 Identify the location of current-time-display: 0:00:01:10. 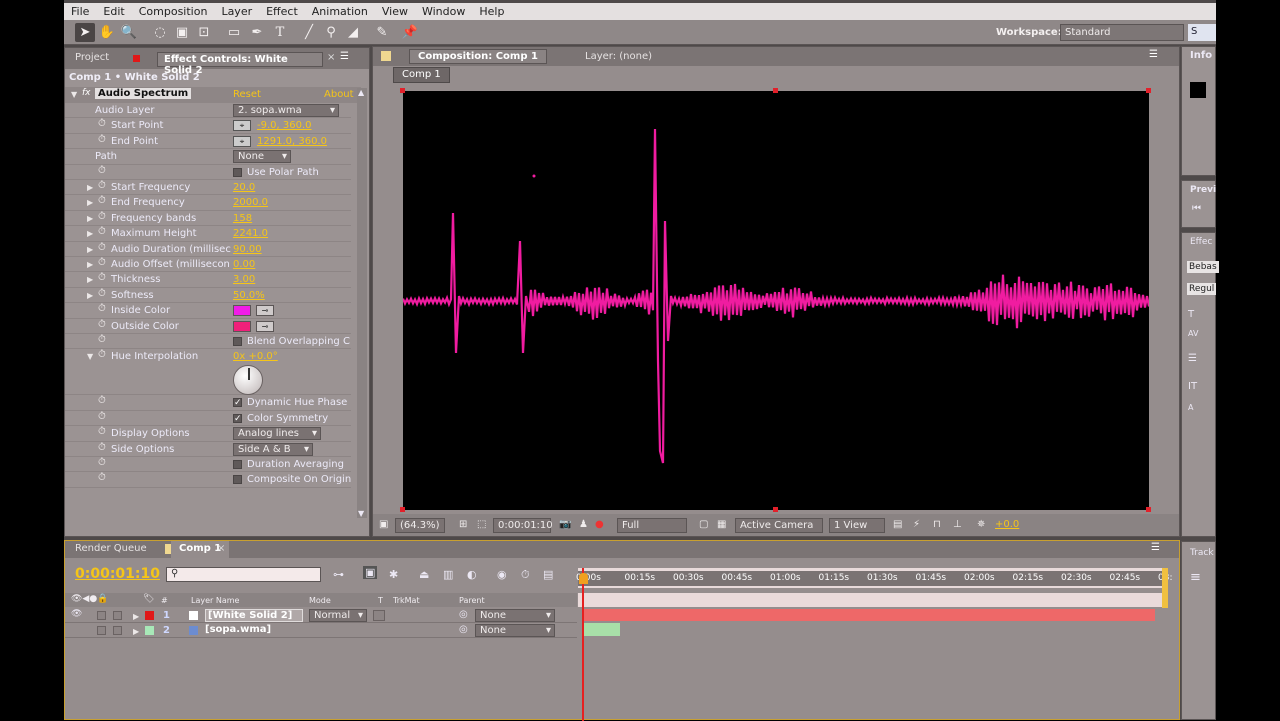
(523, 525).